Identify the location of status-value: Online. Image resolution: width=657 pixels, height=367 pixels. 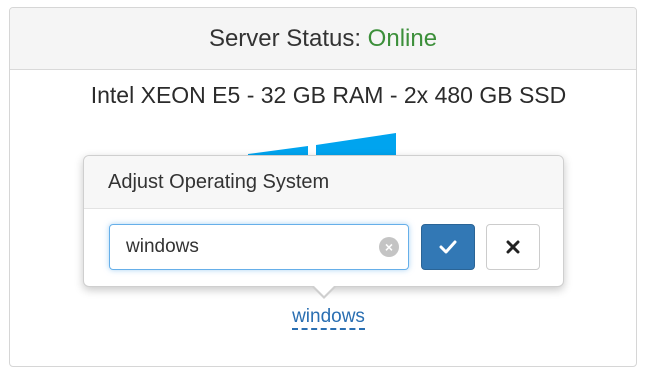
(402, 38).